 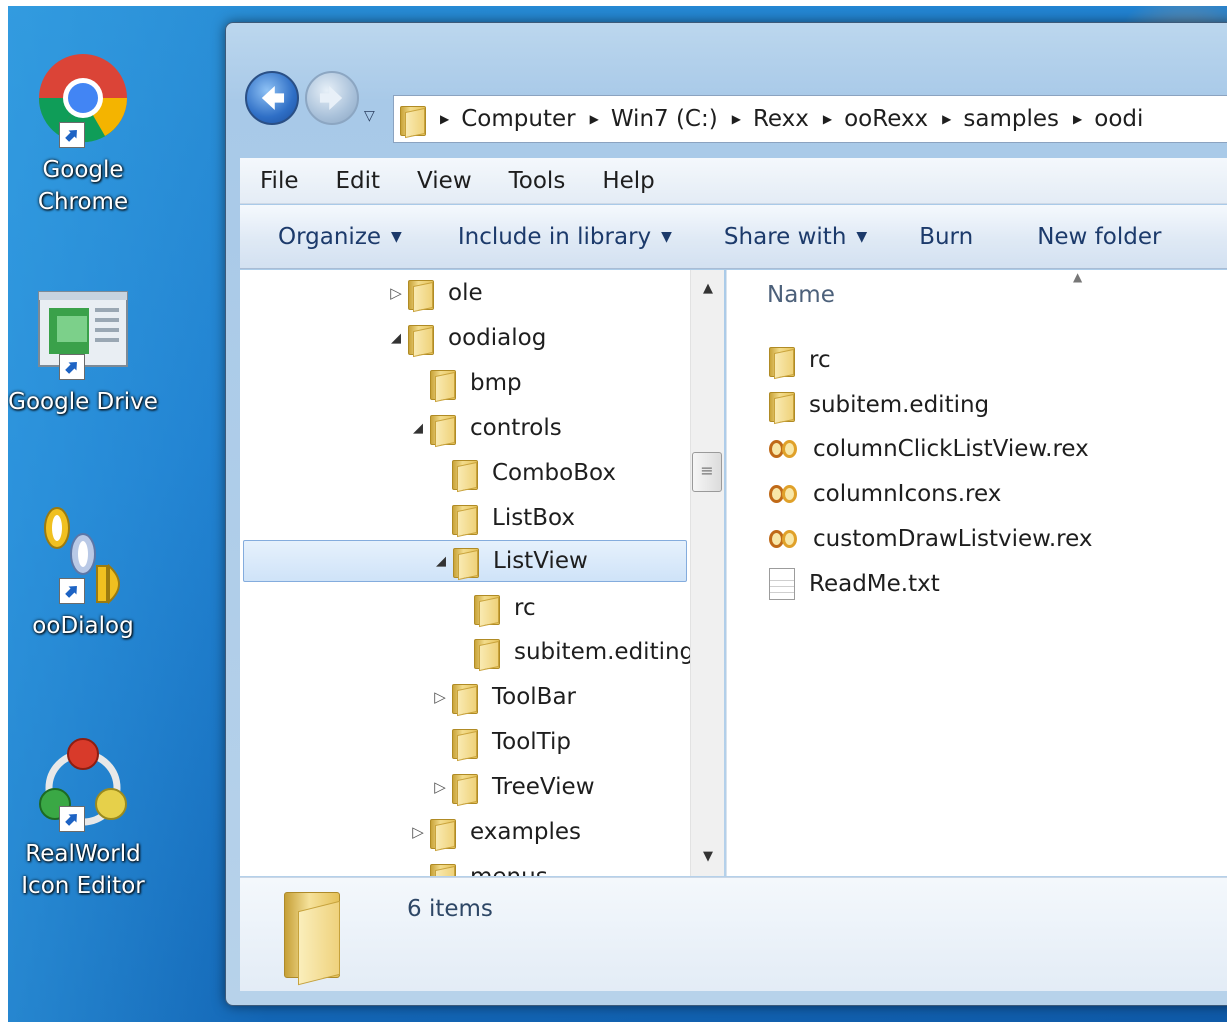 What do you see at coordinates (664, 119) in the screenshot?
I see `breadcrumb-win7: Win7 (C:)` at bounding box center [664, 119].